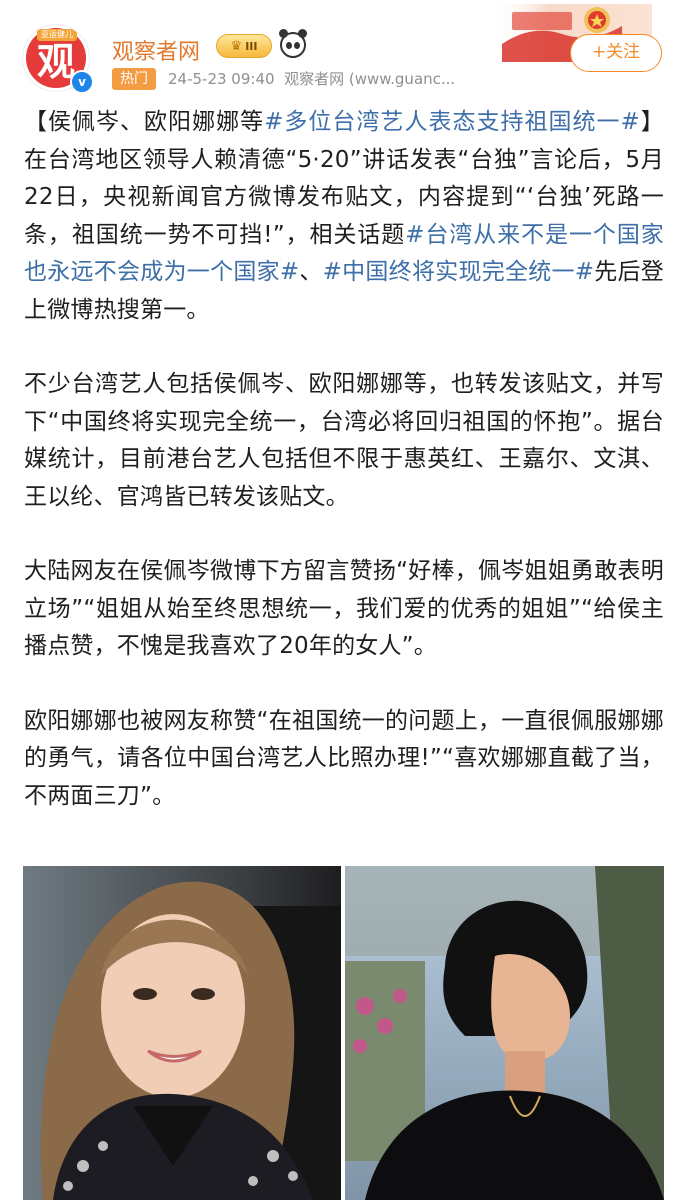 This screenshot has width=687, height=1200. Describe the element at coordinates (459, 272) in the screenshot. I see `hashtag-link: #中国终将实现完全统一#` at that location.